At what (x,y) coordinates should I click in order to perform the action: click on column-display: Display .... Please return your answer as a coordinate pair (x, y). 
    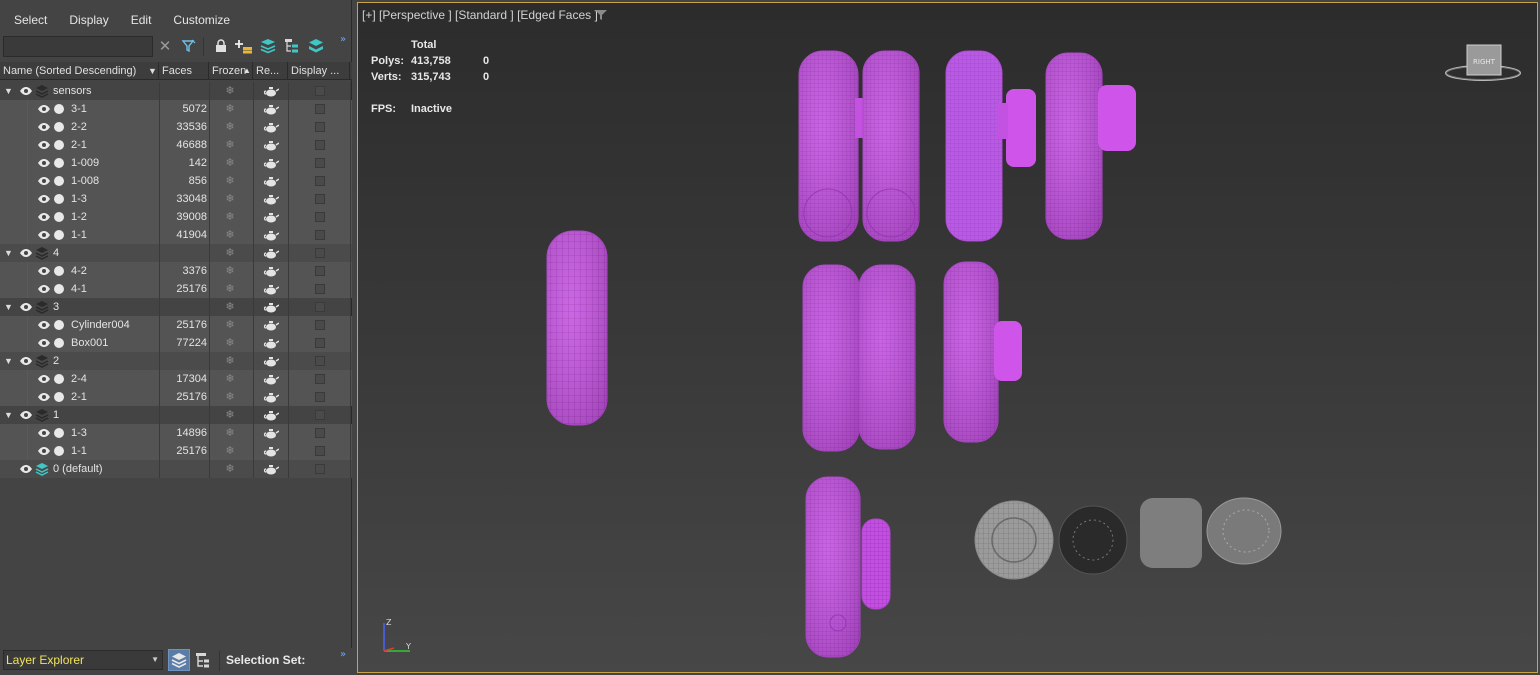
    Looking at the image, I should click on (319, 71).